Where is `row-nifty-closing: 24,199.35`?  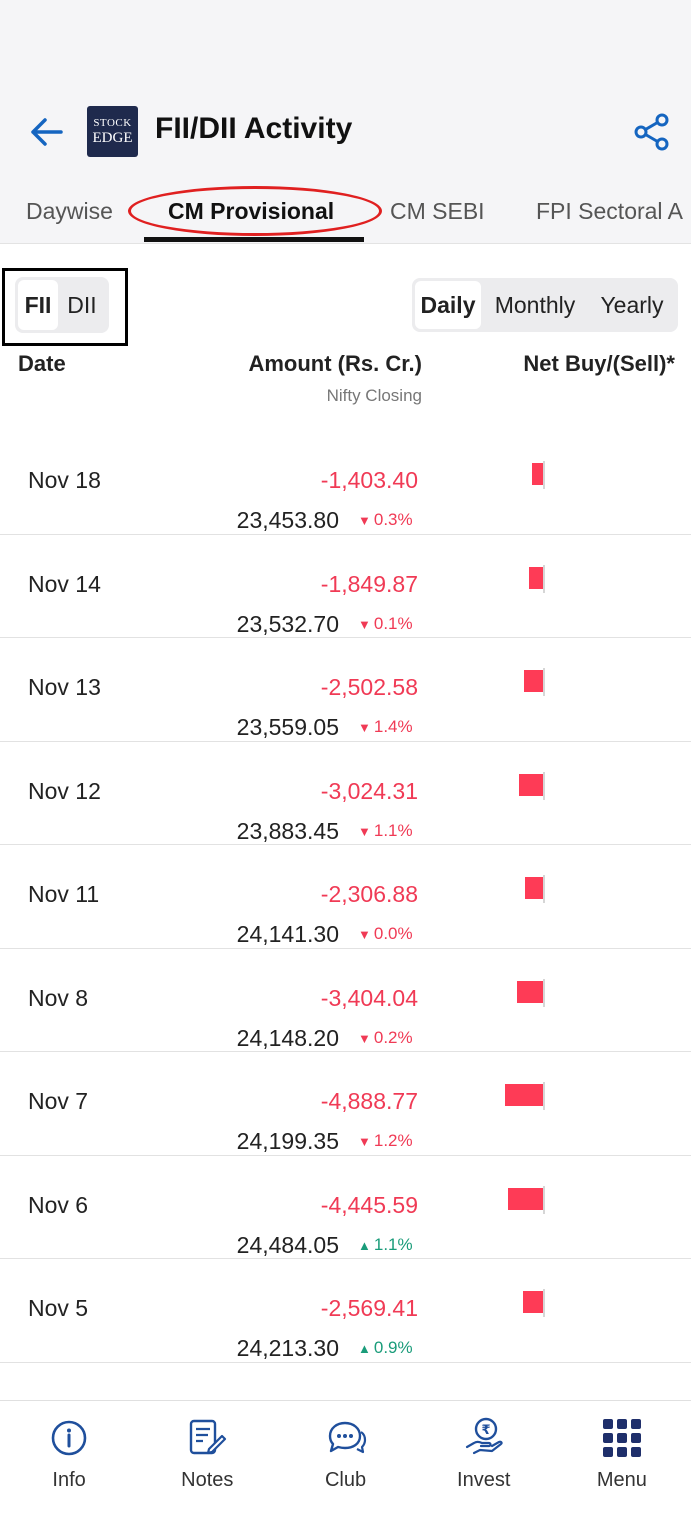
row-nifty-closing: 24,199.35 is located at coordinates (287, 1141).